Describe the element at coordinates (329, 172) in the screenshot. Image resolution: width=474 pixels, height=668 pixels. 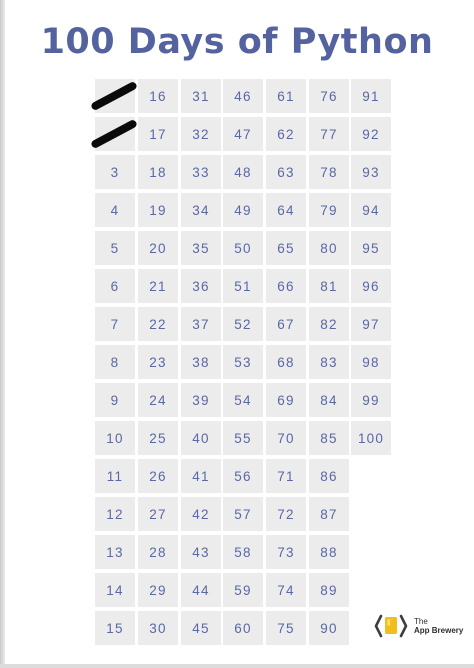
I see `day-cell-78: 78` at that location.